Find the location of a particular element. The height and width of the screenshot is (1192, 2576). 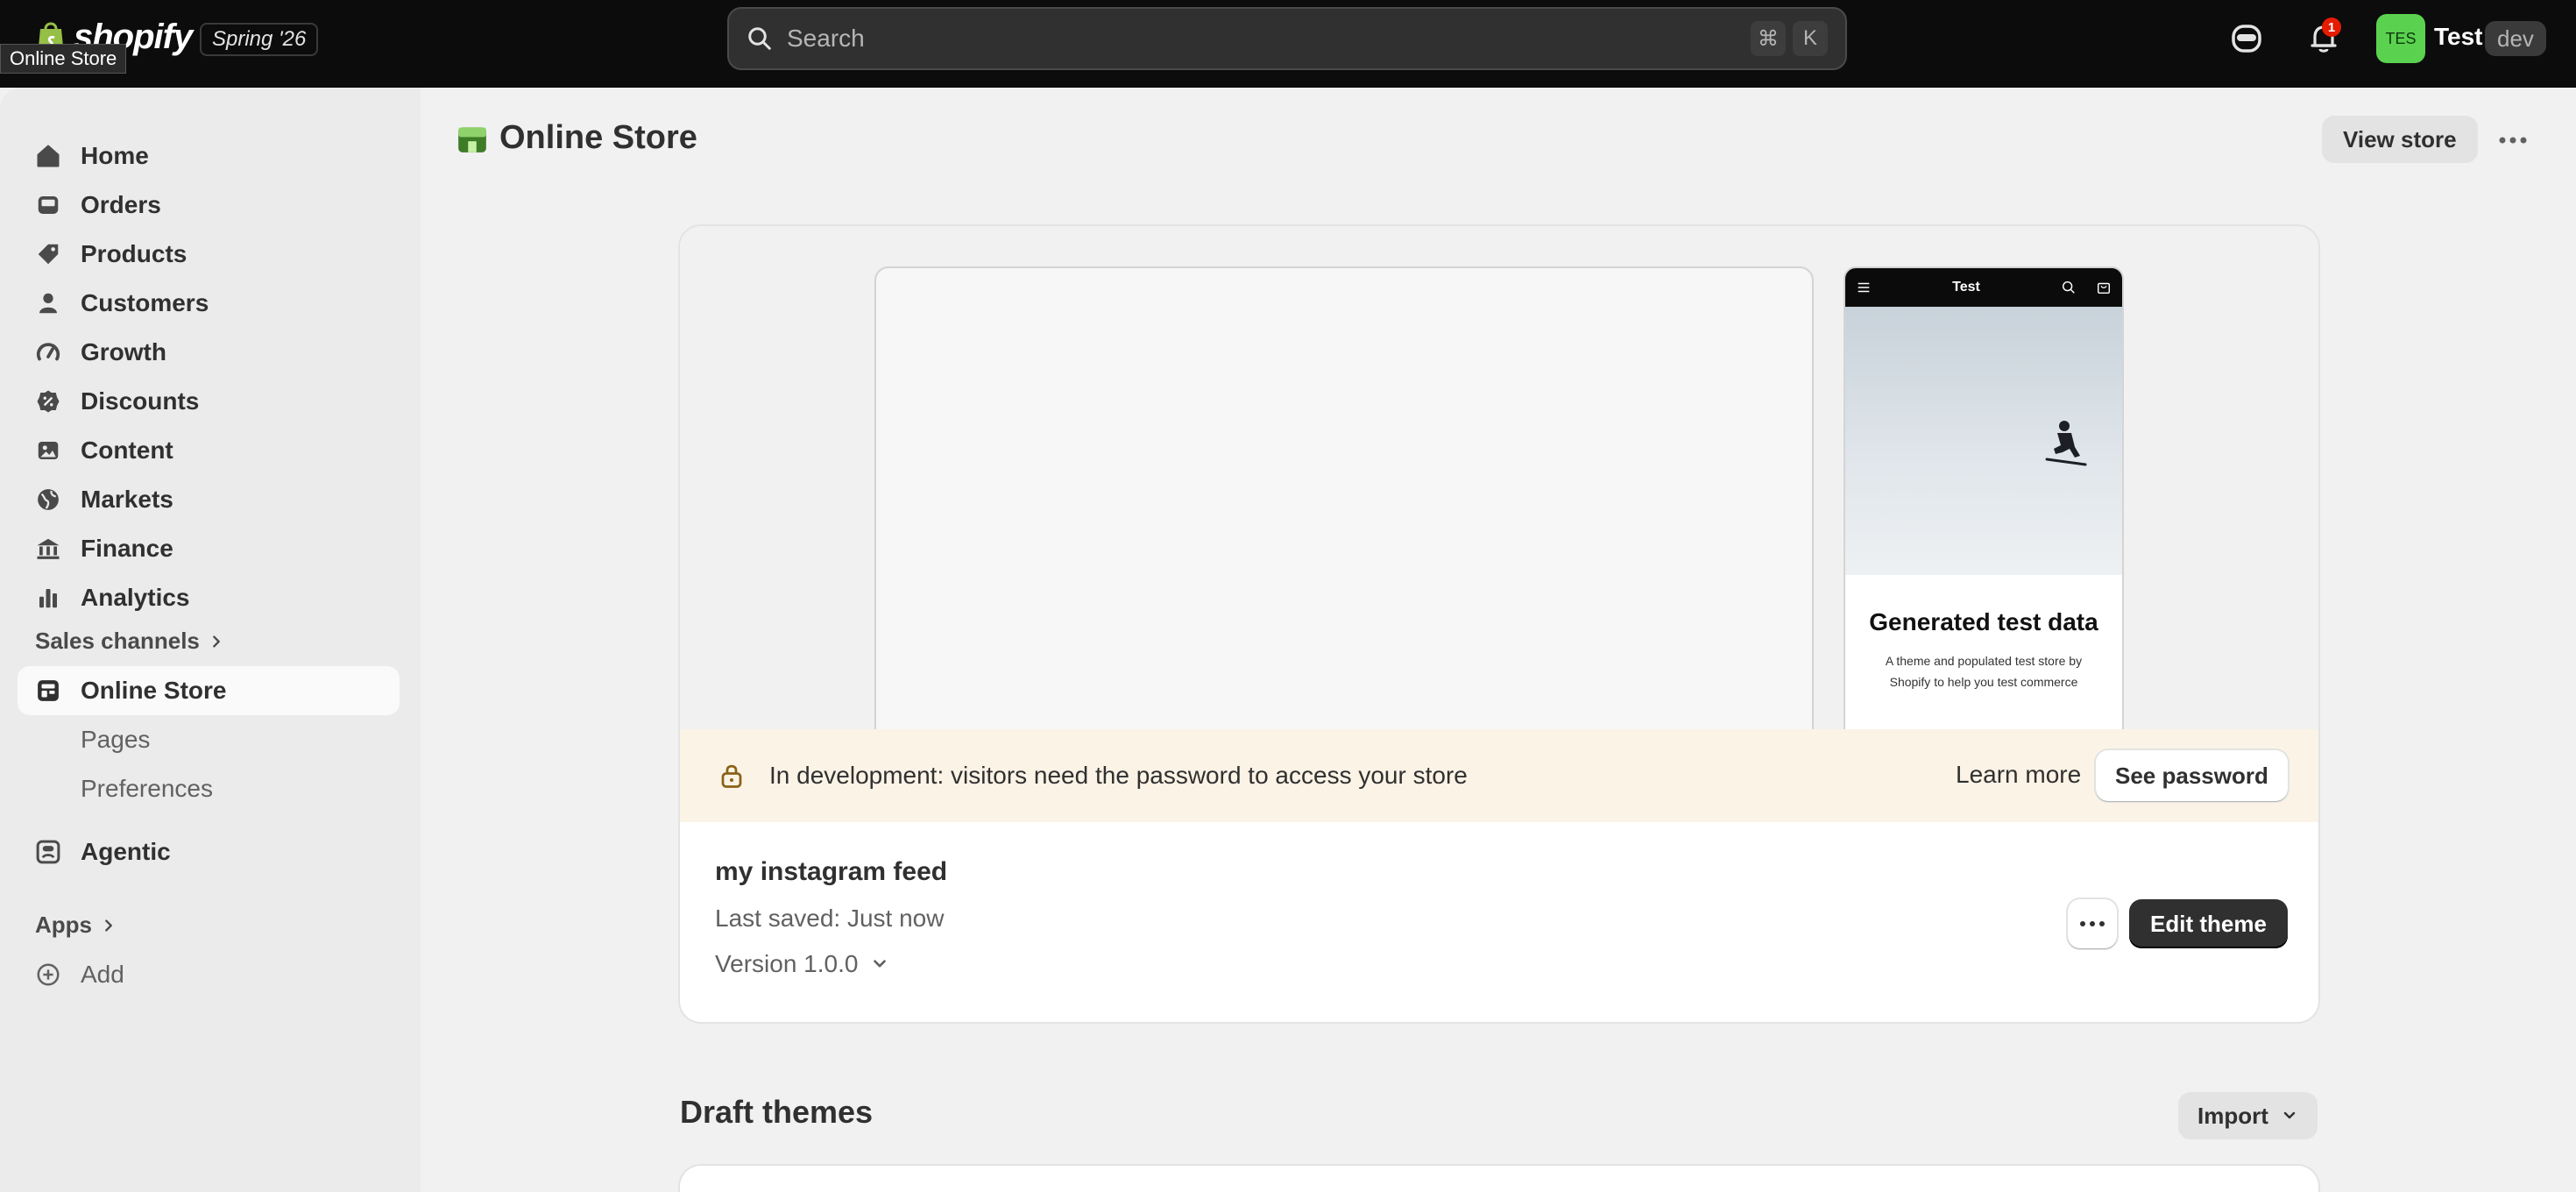

person-icon is located at coordinates (48, 303).